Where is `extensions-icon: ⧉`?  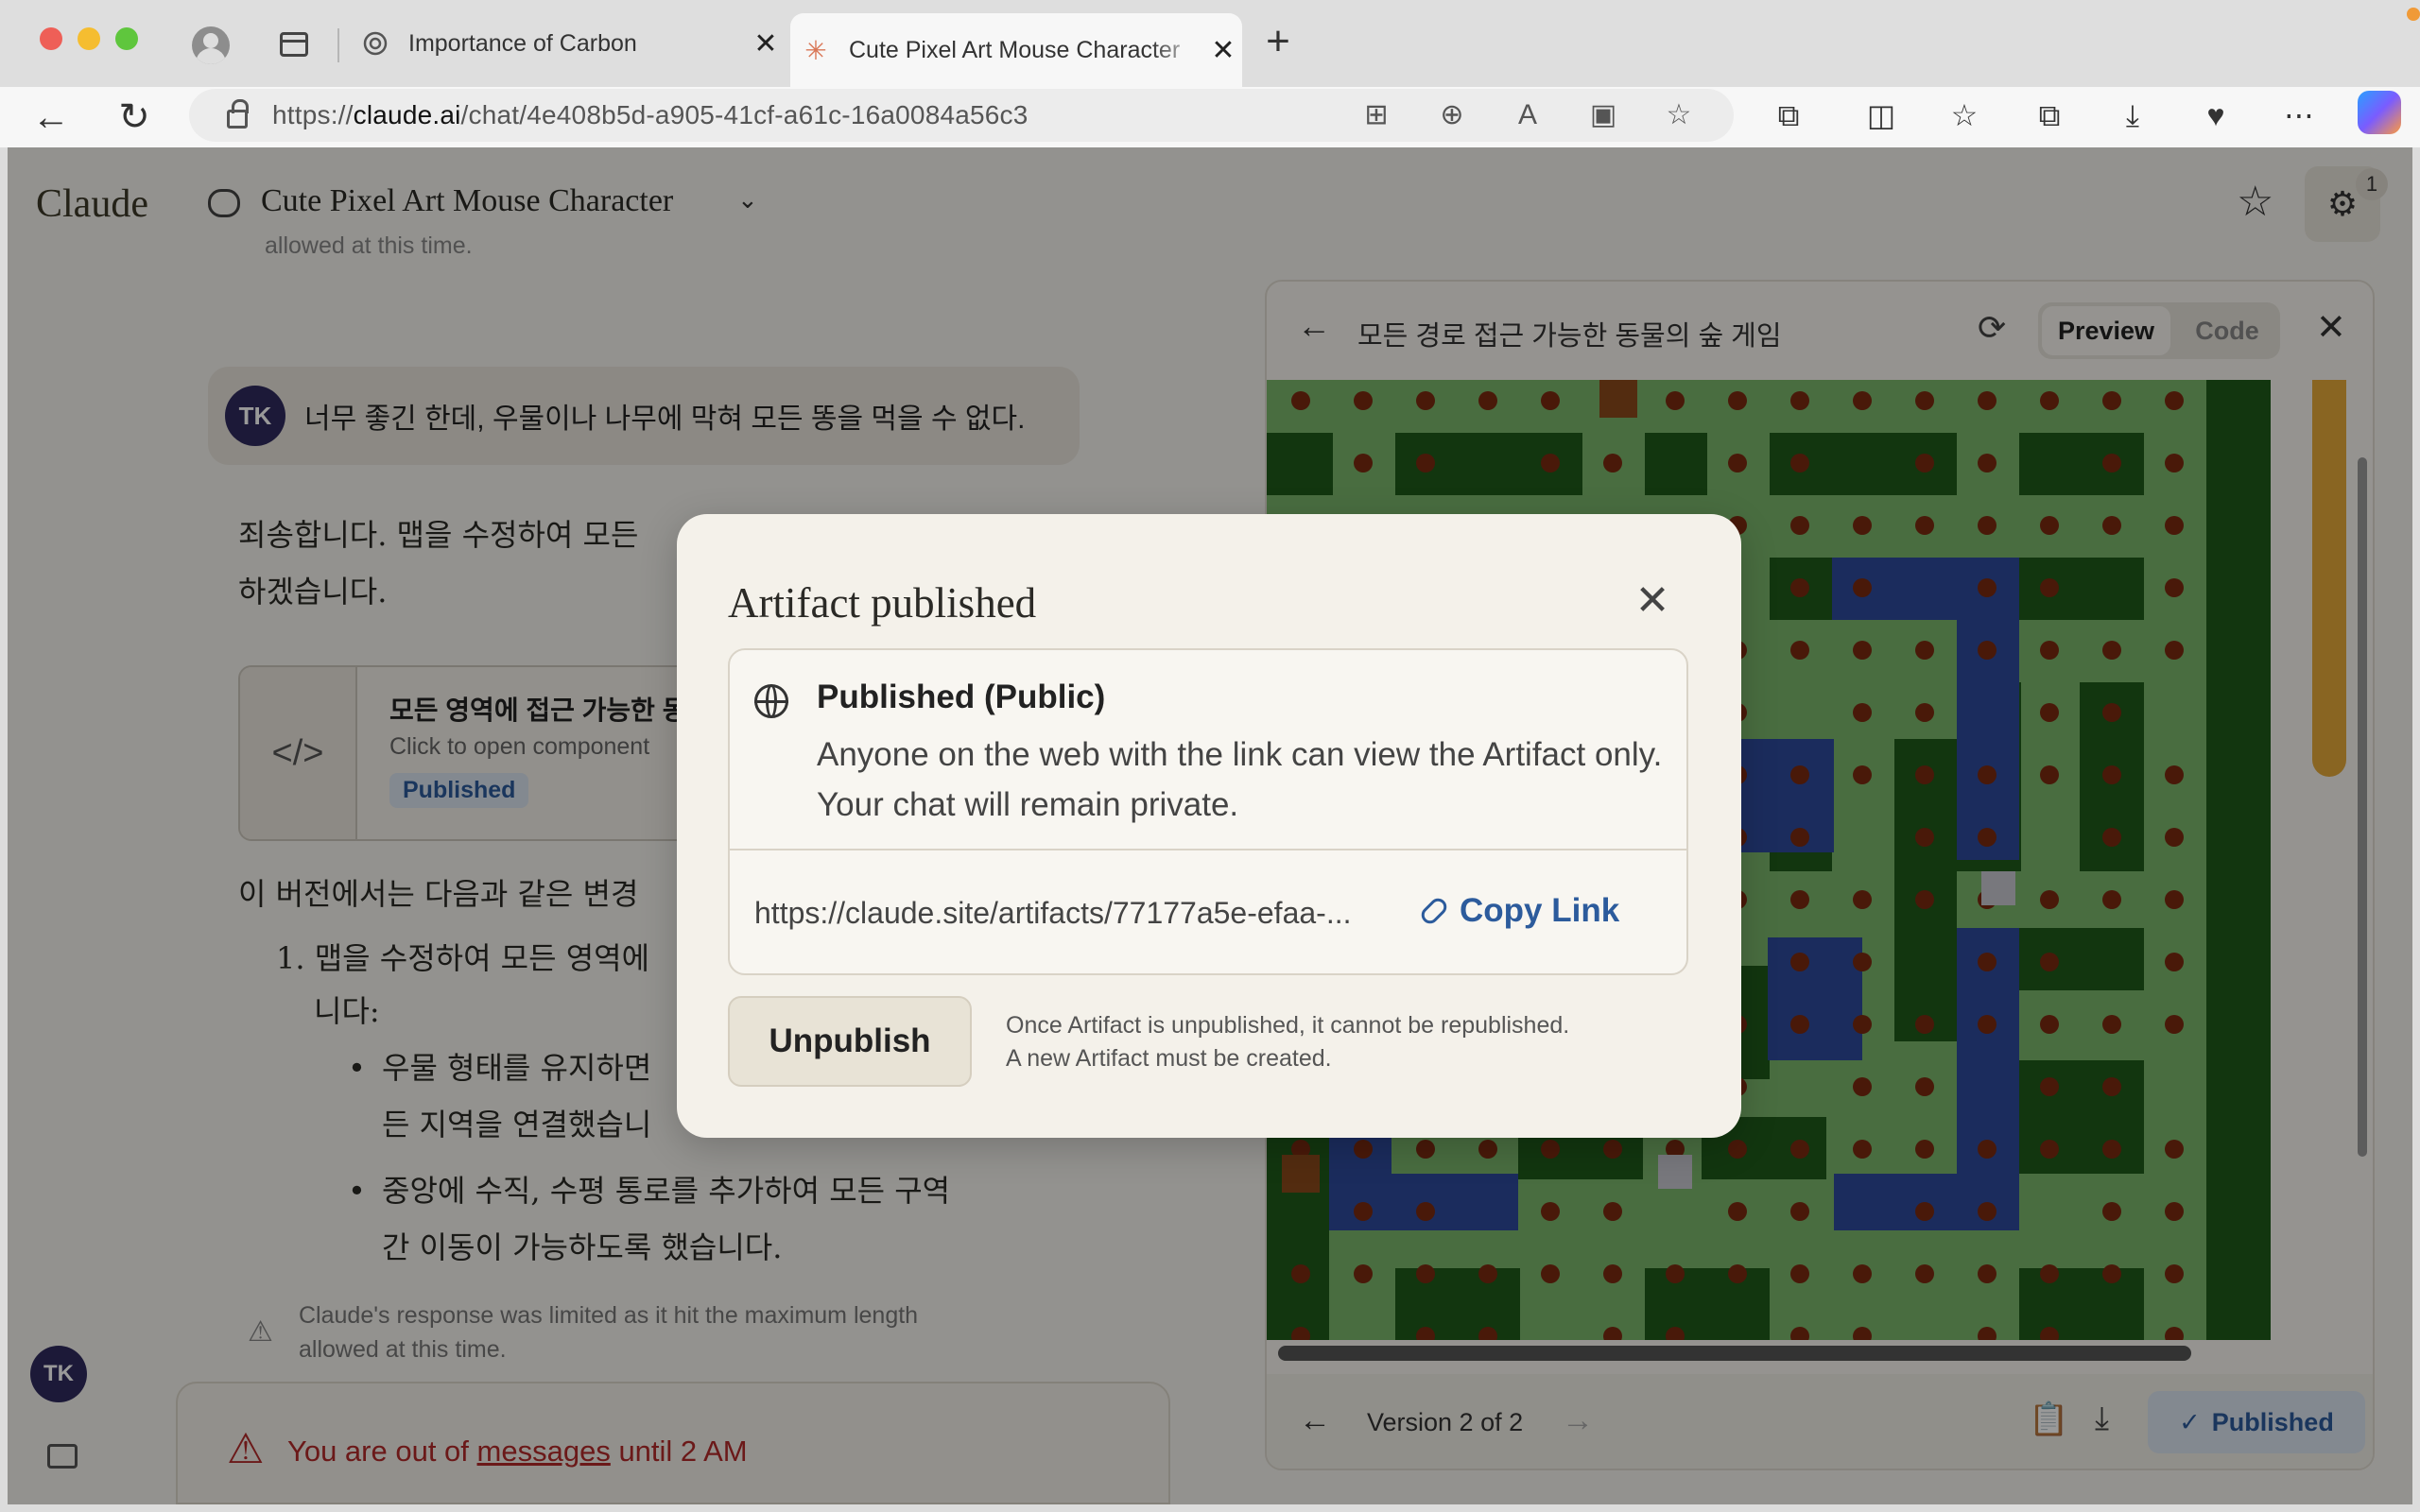
extensions-icon: ⧉ is located at coordinates (1788, 115).